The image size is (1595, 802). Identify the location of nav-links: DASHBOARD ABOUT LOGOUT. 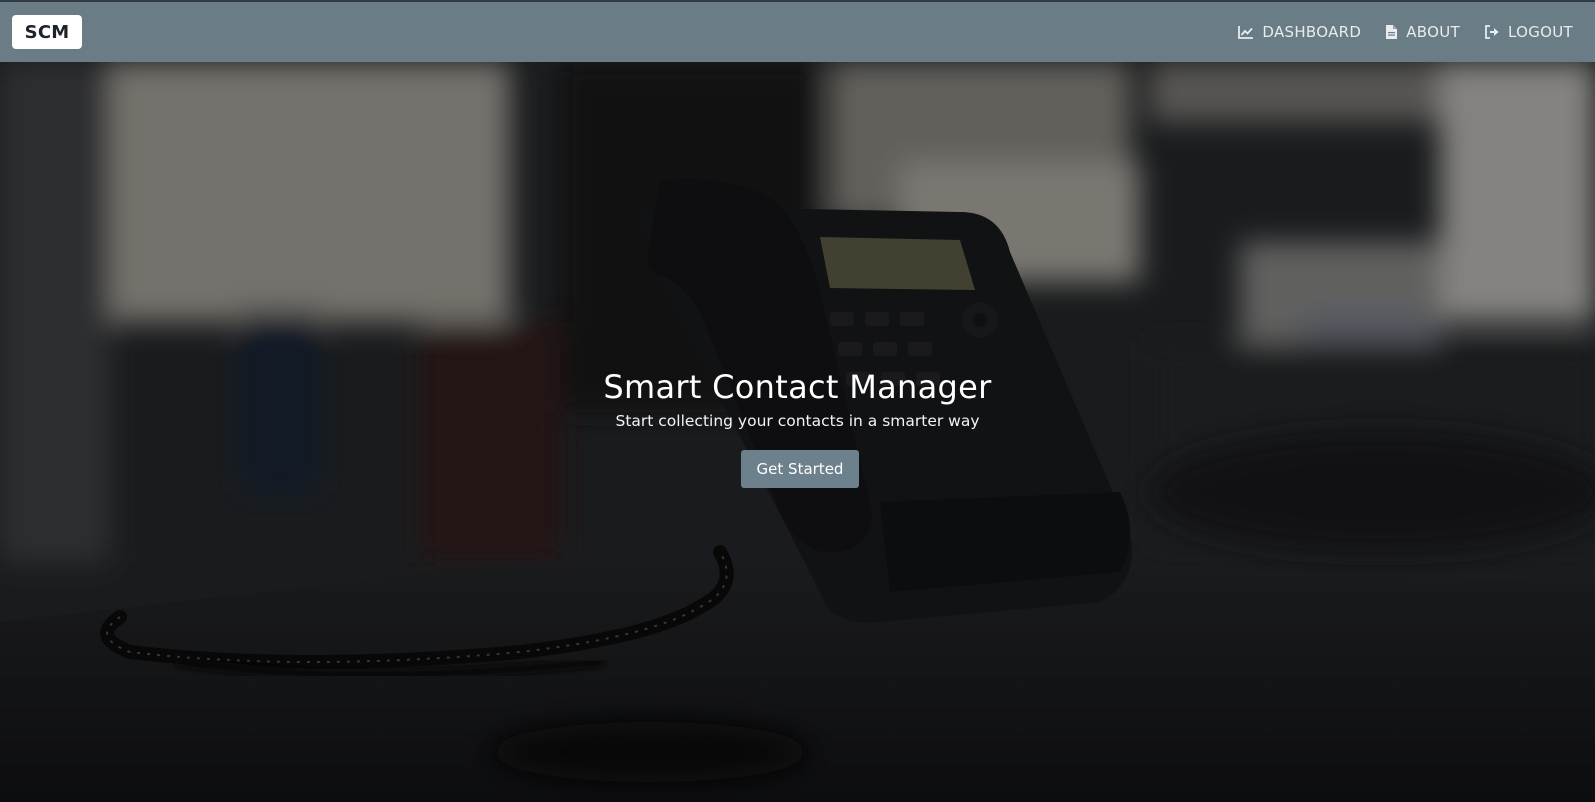
(1405, 32).